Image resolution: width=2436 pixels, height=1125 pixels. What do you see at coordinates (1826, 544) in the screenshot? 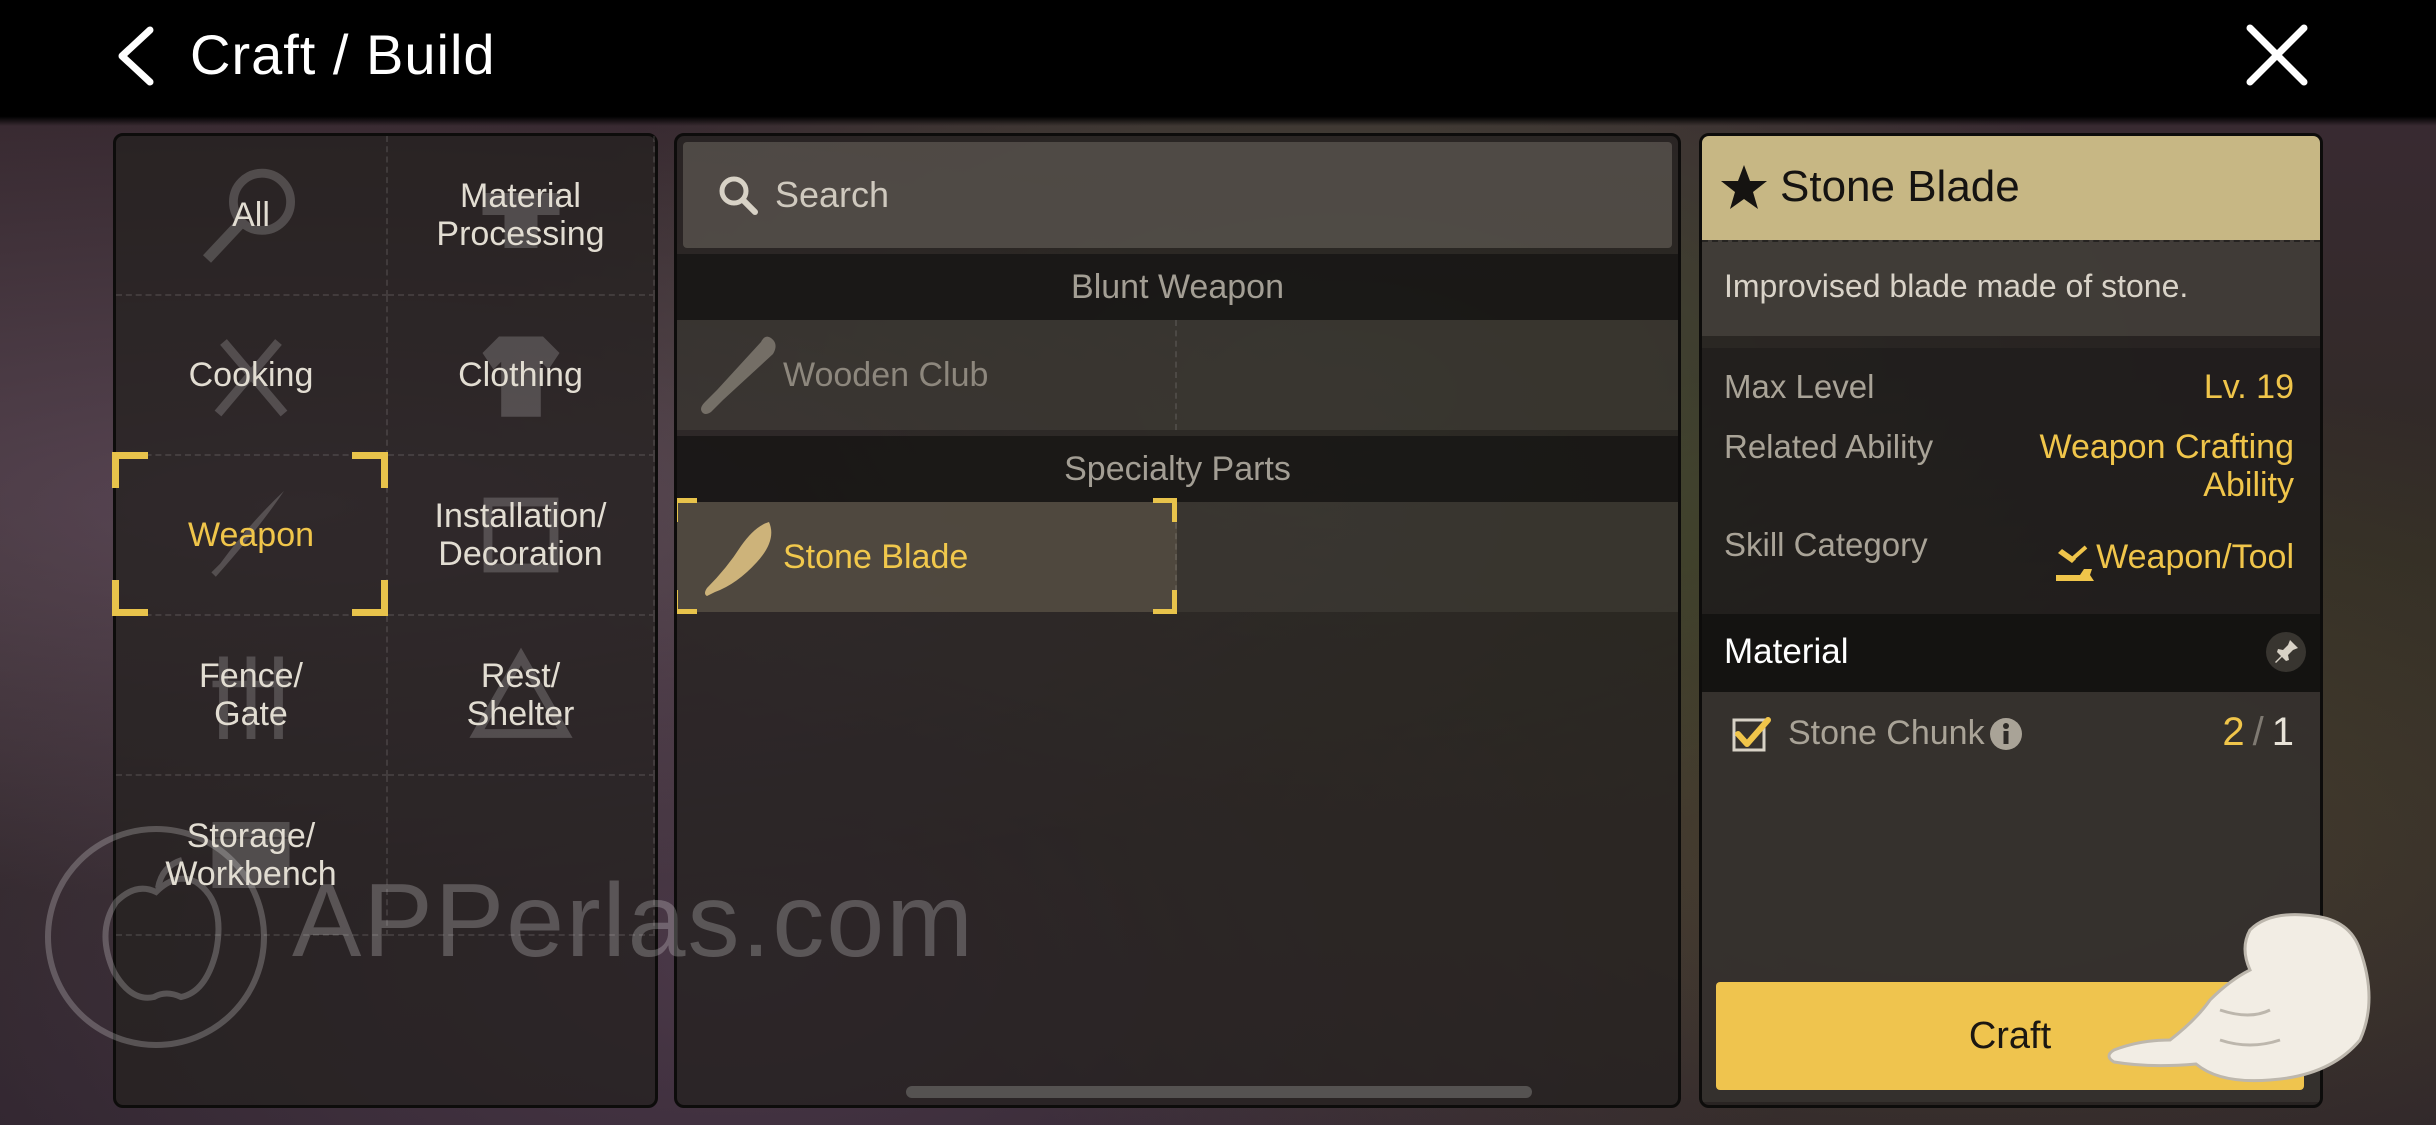
I see `stat-label-skill-category: Skill Category` at bounding box center [1826, 544].